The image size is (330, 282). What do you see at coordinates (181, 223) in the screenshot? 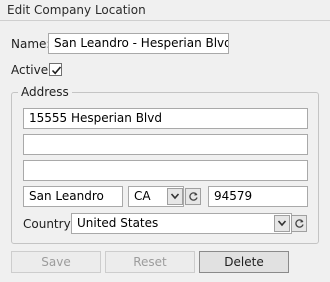
I see `country-select: United States` at bounding box center [181, 223].